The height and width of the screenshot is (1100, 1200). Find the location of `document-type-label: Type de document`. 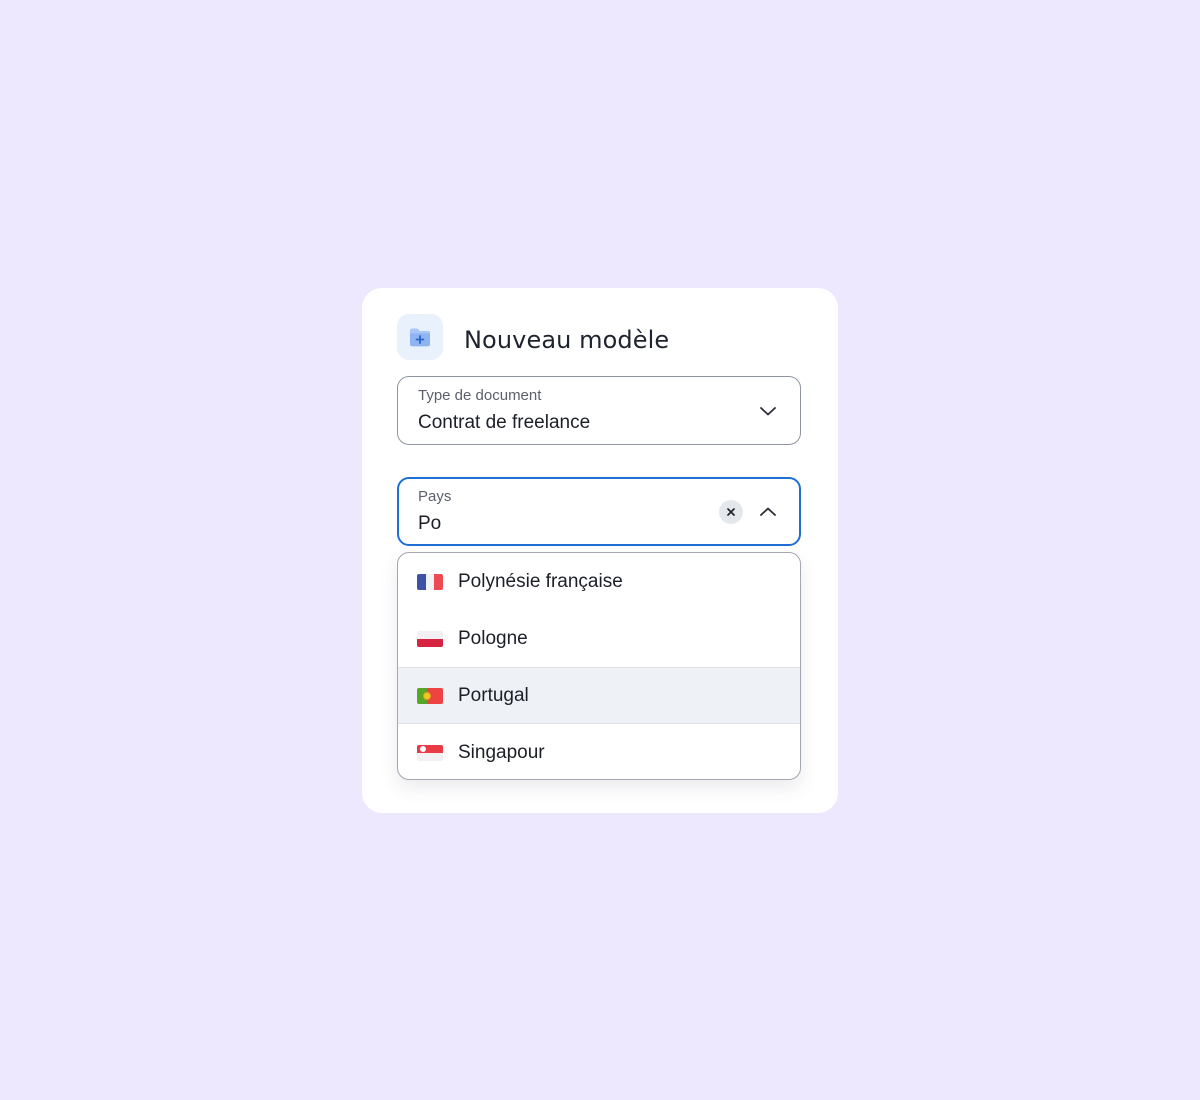

document-type-label: Type de document is located at coordinates (480, 395).